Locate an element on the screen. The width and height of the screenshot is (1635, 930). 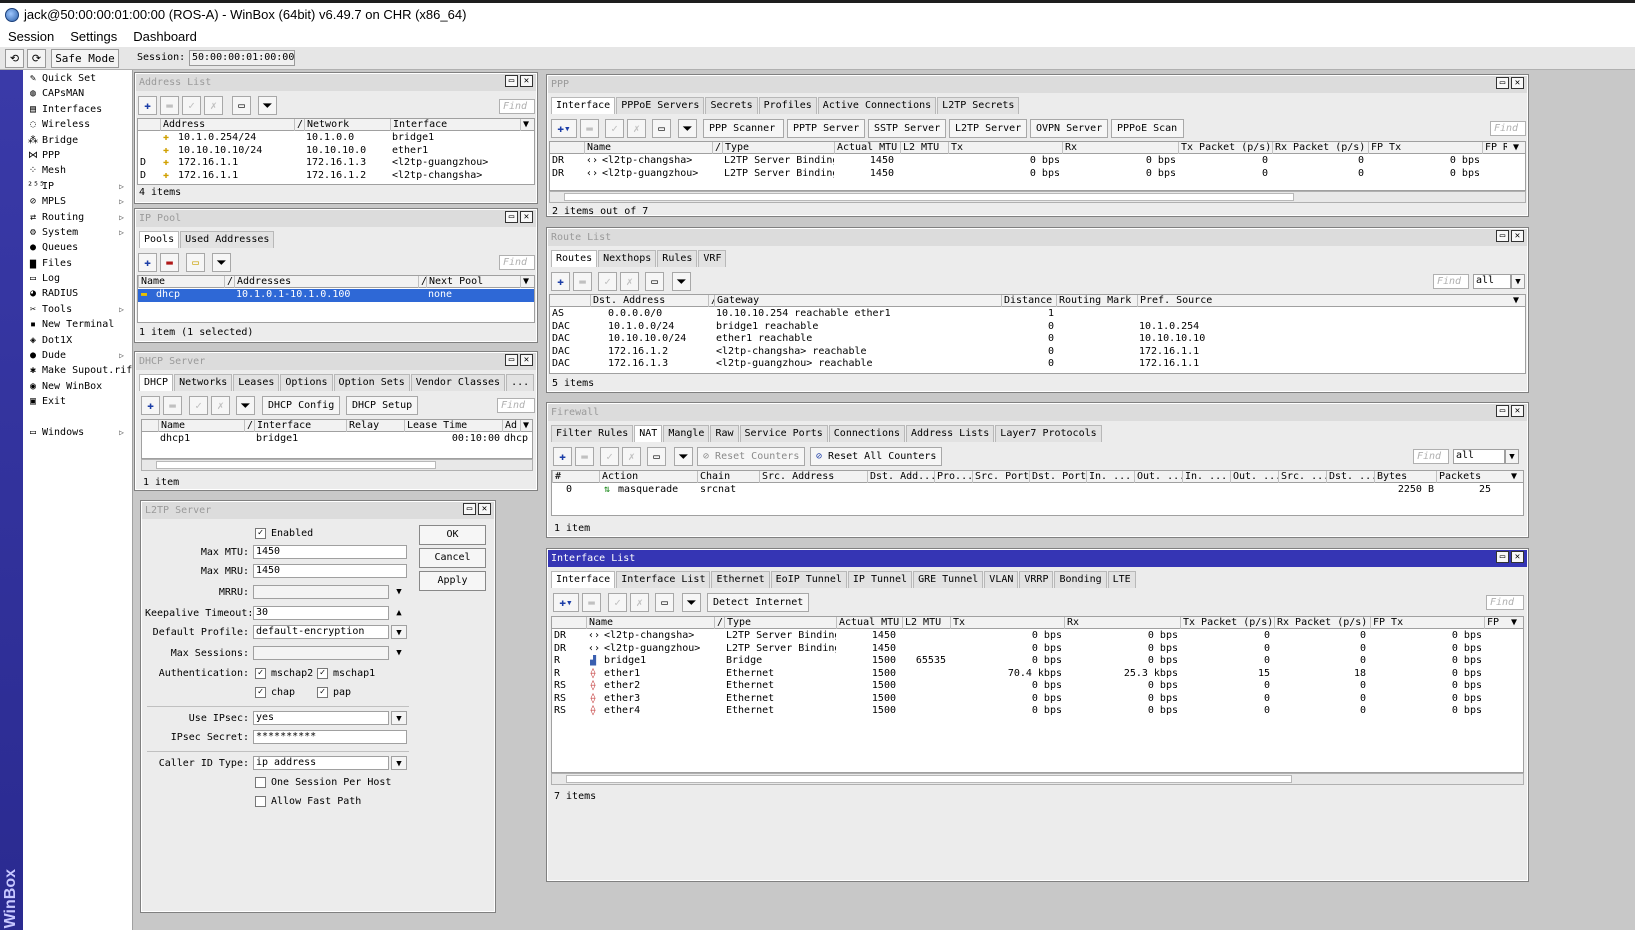
restore-icon: ▭ is located at coordinates (511, 360).